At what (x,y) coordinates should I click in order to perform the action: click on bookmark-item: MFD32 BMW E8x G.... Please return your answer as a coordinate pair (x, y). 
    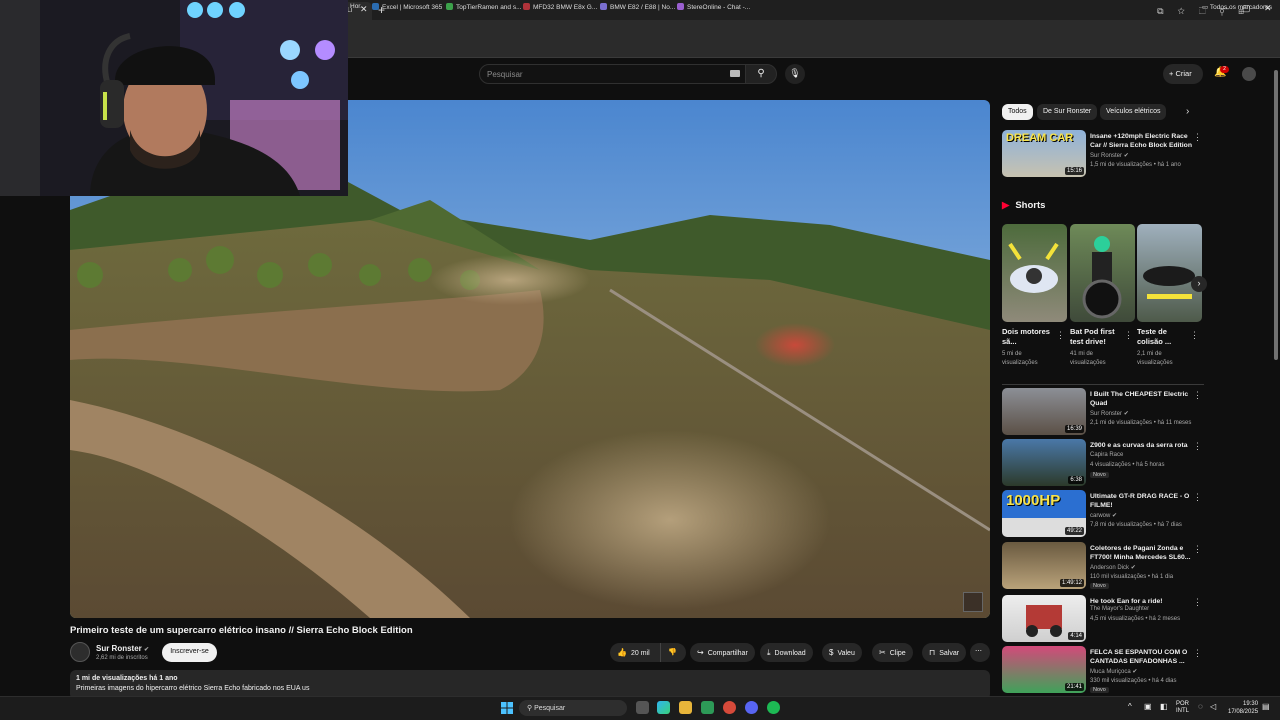
    Looking at the image, I should click on (560, 7).